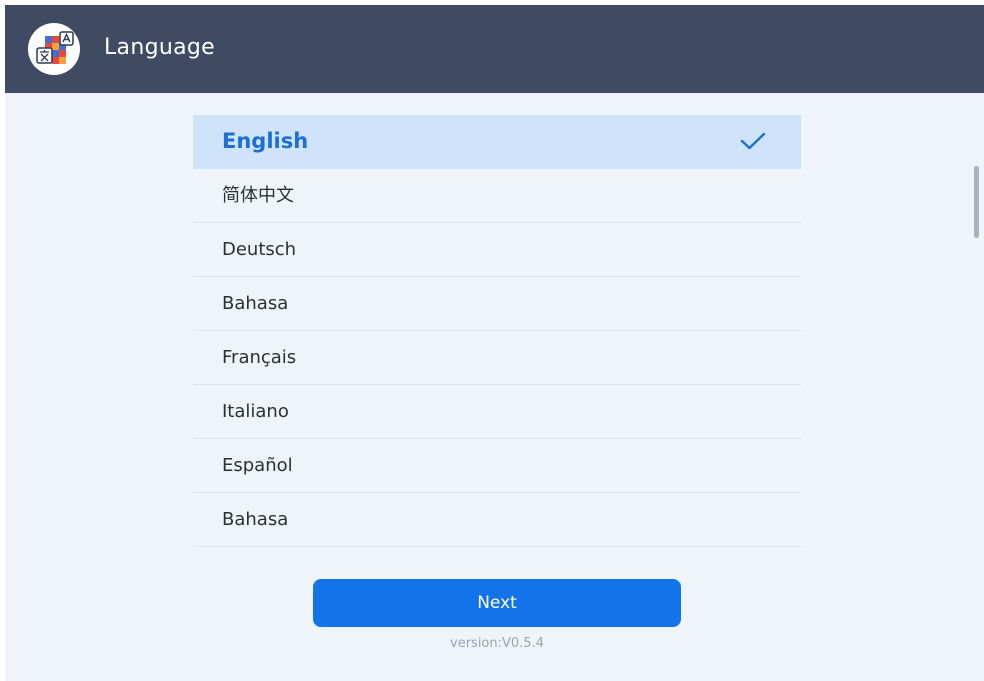 The height and width of the screenshot is (681, 984). What do you see at coordinates (259, 357) in the screenshot?
I see `language-label: Français` at bounding box center [259, 357].